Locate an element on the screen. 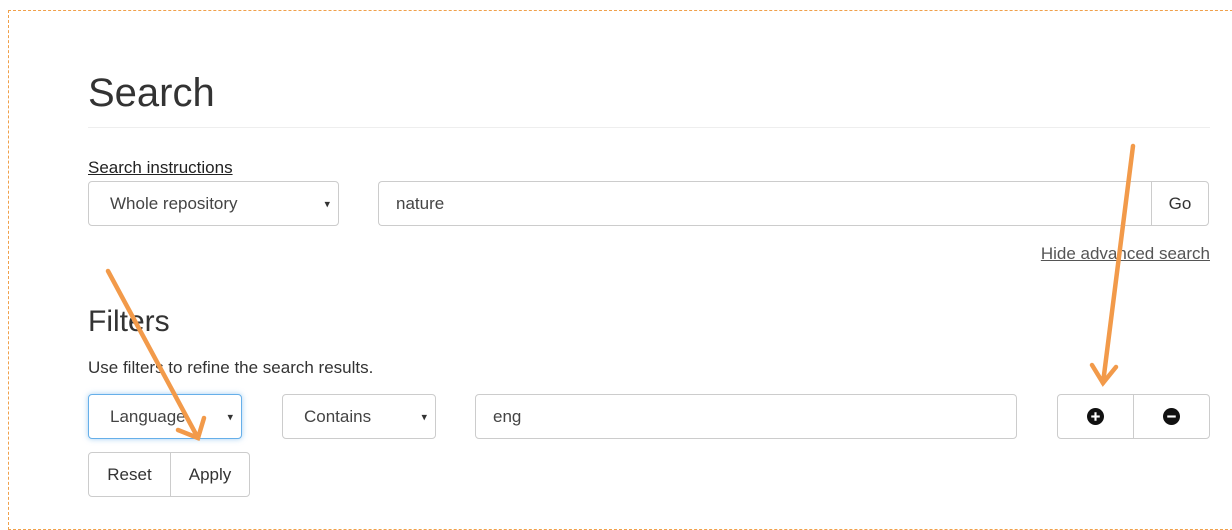 The width and height of the screenshot is (1232, 530). filter-operator-select: Contains ▾ is located at coordinates (359, 416).